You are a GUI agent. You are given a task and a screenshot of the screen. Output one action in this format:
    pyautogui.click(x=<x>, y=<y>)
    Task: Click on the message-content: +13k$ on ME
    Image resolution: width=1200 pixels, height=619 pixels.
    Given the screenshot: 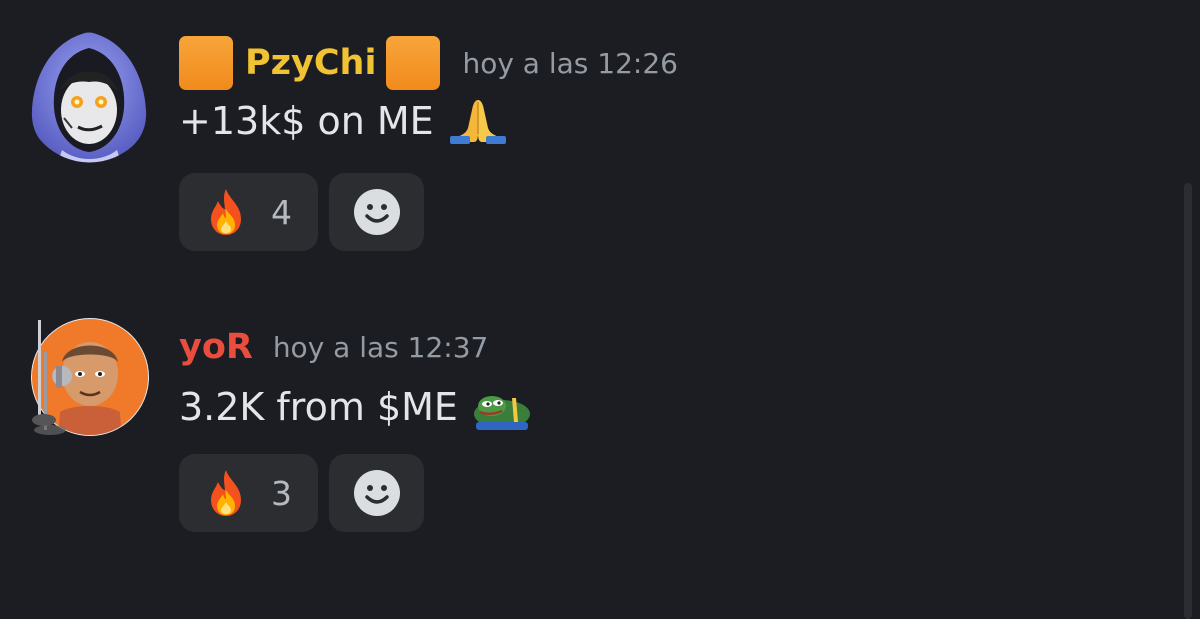 What is the action you would take?
    pyautogui.click(x=659, y=121)
    